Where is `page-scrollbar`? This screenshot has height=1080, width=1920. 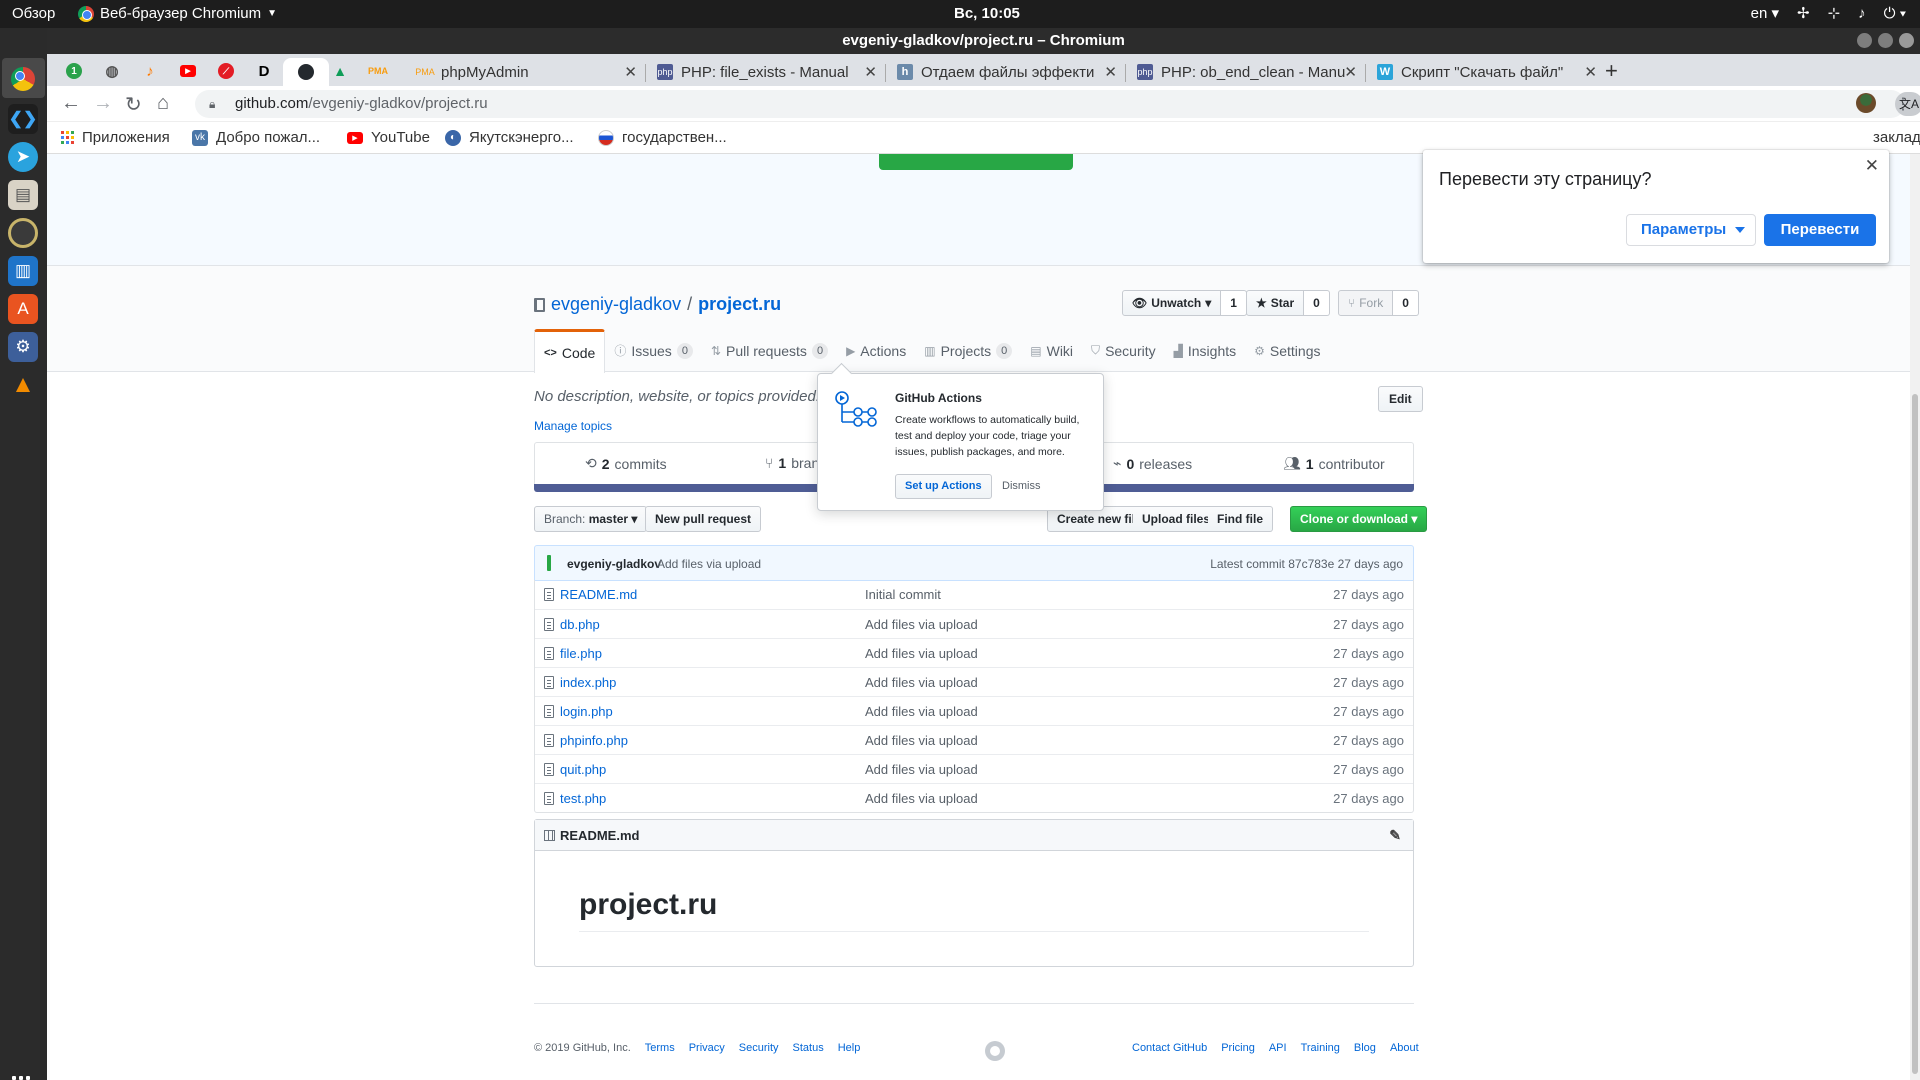
page-scrollbar is located at coordinates (1915, 617).